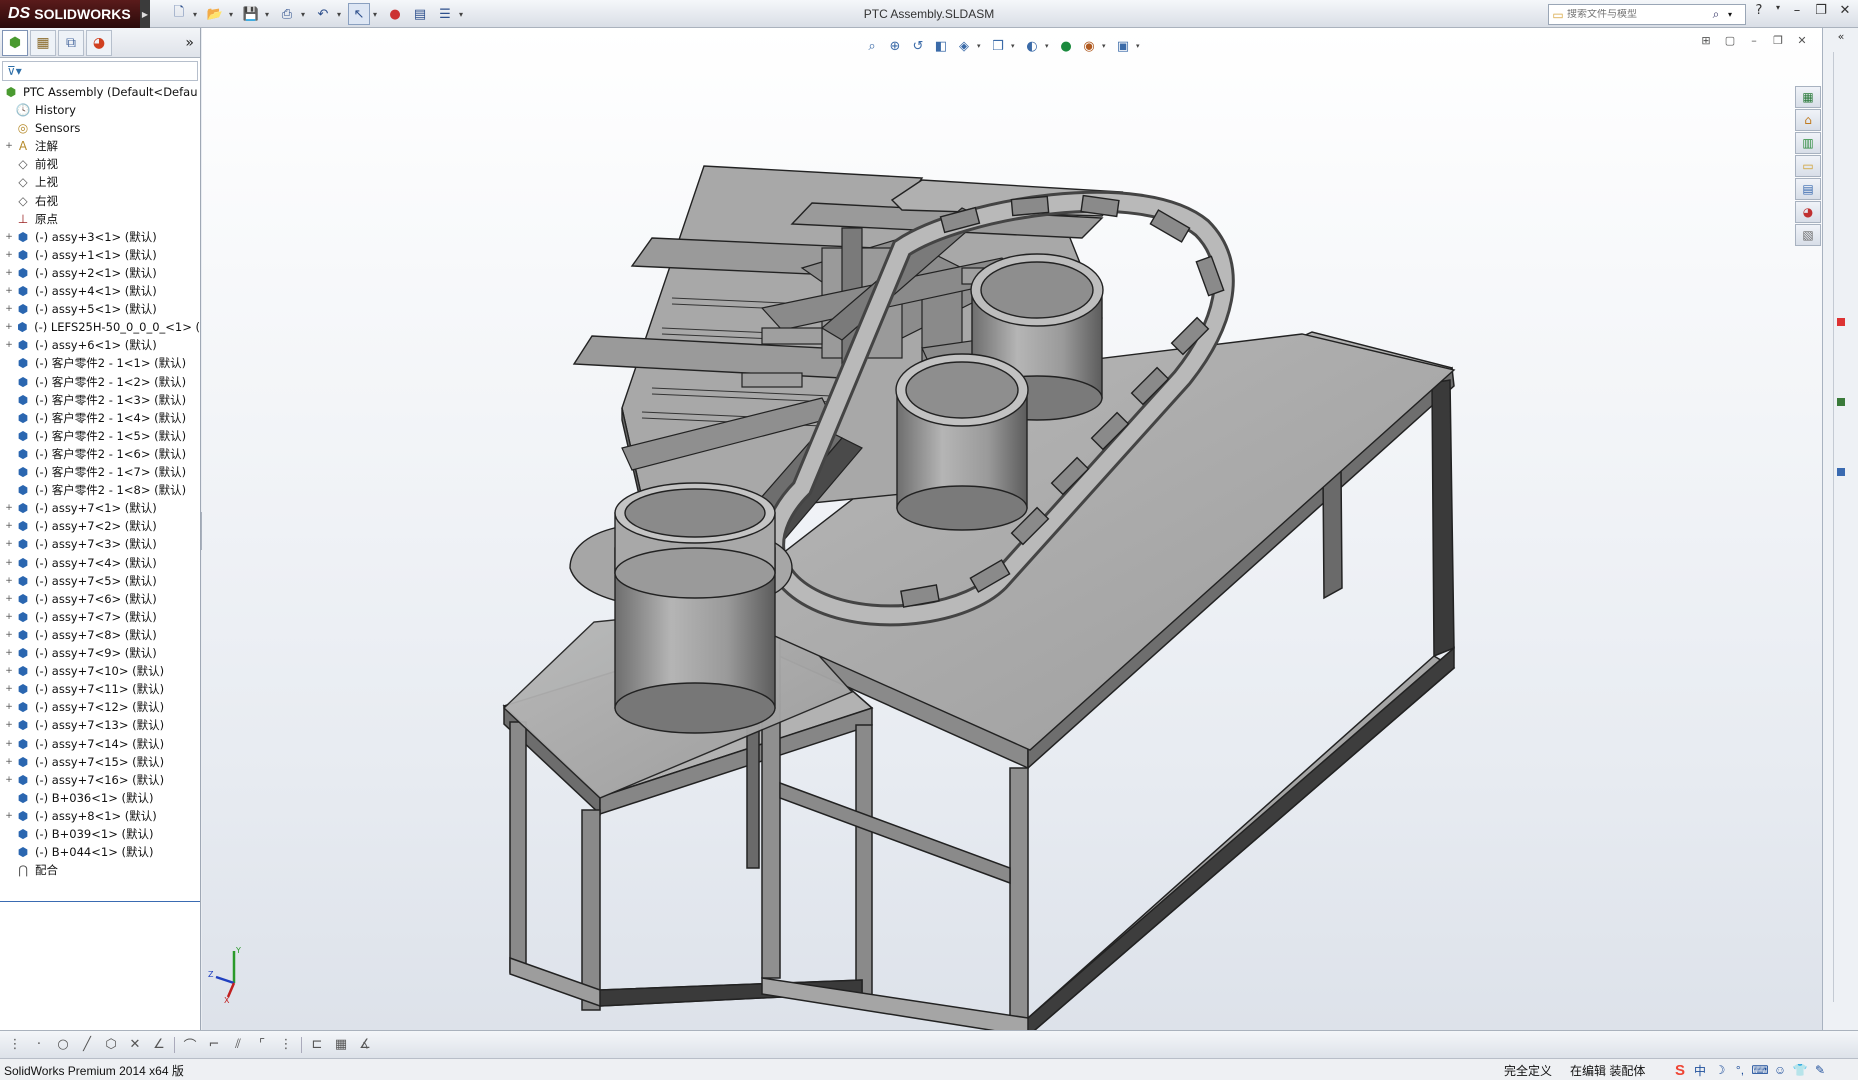 The image size is (1858, 1080). What do you see at coordinates (1802, 42) in the screenshot?
I see `viewport-close-icon: ✕` at bounding box center [1802, 42].